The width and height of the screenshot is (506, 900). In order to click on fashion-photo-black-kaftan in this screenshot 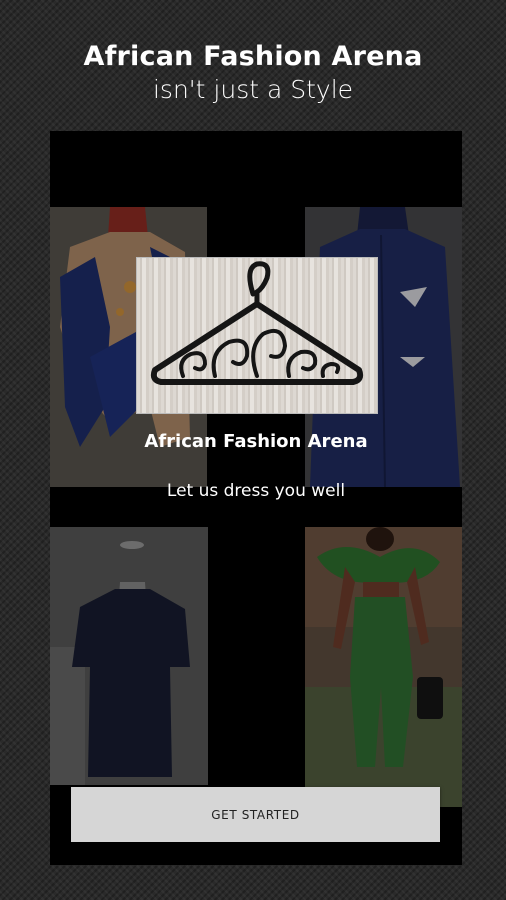, I will do `click(129, 656)`.